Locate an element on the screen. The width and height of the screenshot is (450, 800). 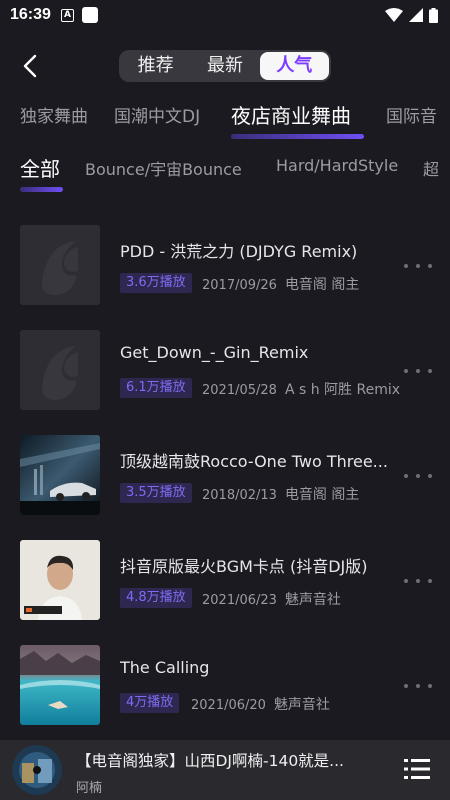
subtab-hardstyle: Hard/HardStyle is located at coordinates (337, 165).